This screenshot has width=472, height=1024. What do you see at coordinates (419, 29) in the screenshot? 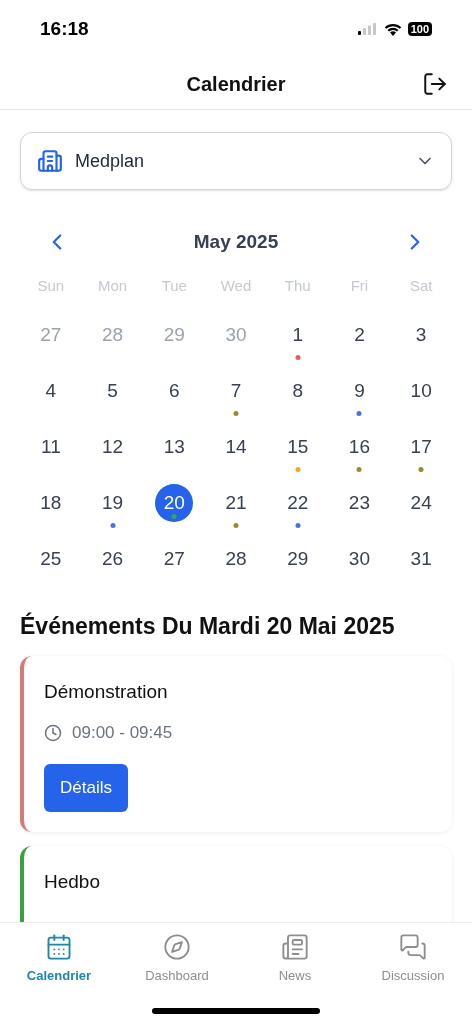
I see `battery-indicator: 100` at bounding box center [419, 29].